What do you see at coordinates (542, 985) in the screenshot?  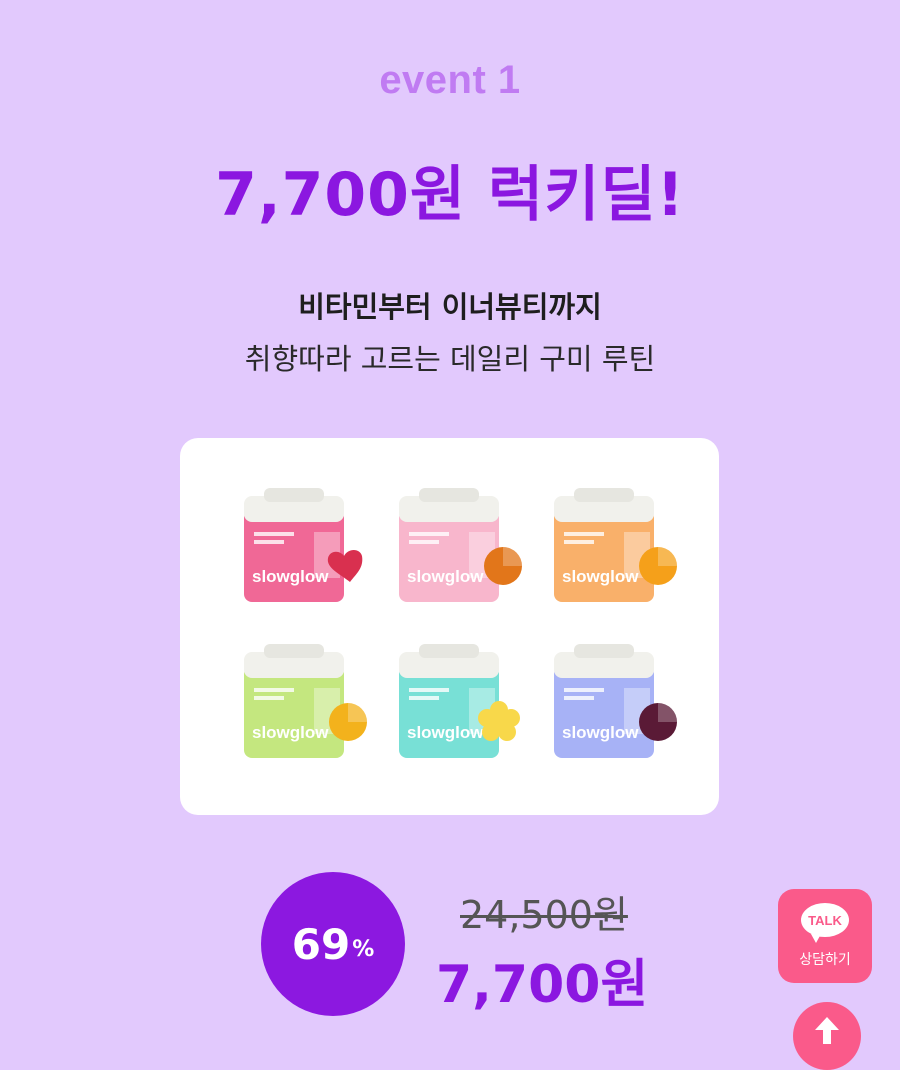 I see `sale-price: 7,700원` at bounding box center [542, 985].